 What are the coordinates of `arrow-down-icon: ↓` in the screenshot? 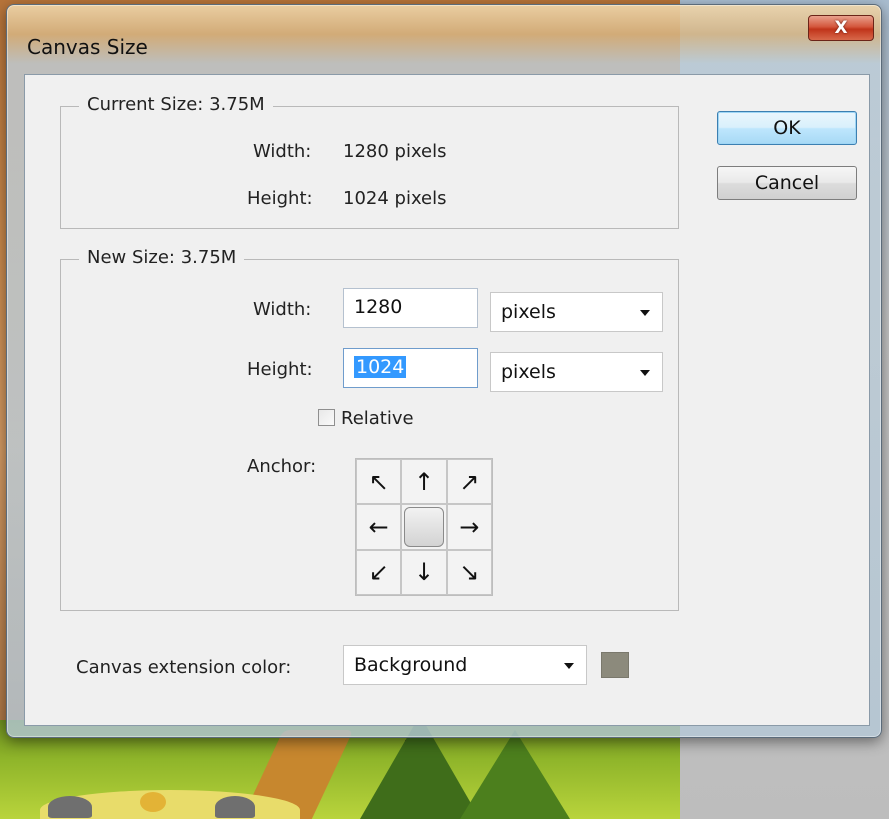 It's located at (424, 572).